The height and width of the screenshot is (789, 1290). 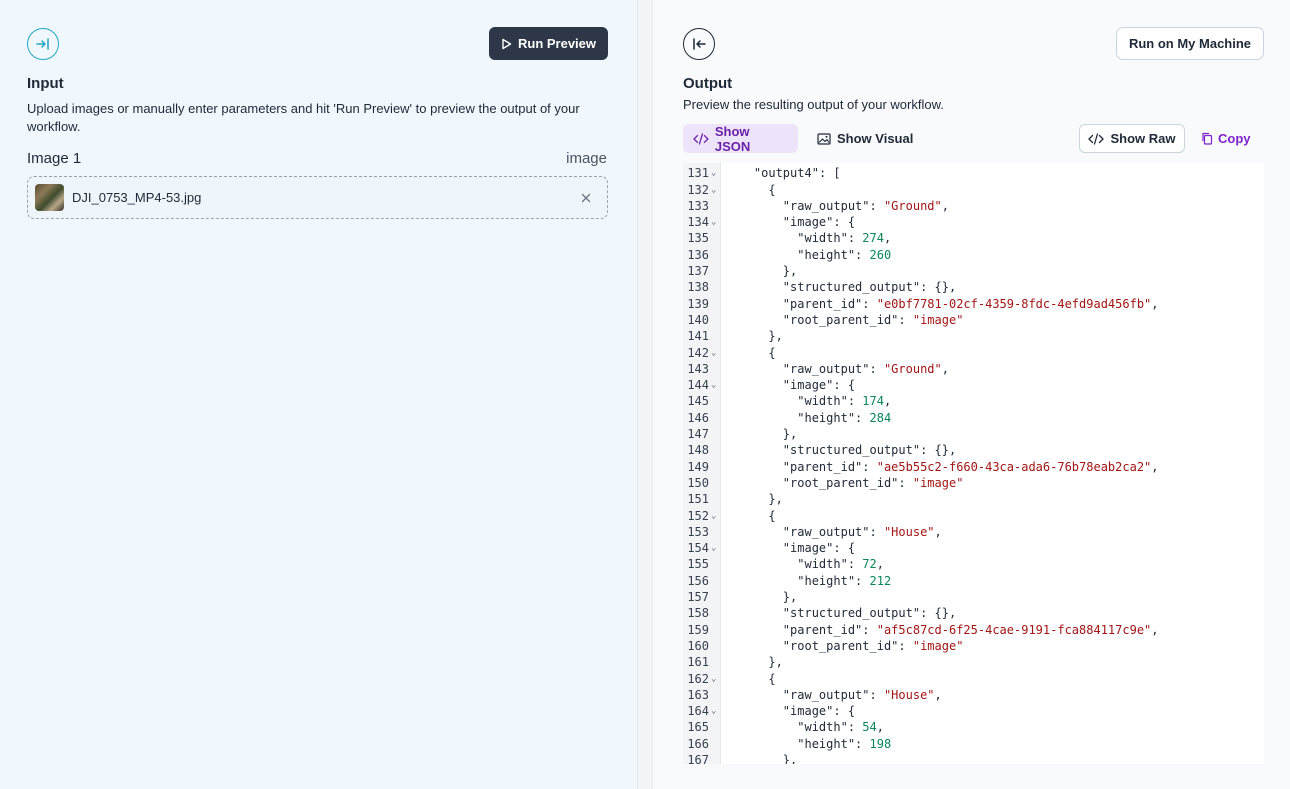 What do you see at coordinates (586, 158) in the screenshot?
I see `image-field-type: image` at bounding box center [586, 158].